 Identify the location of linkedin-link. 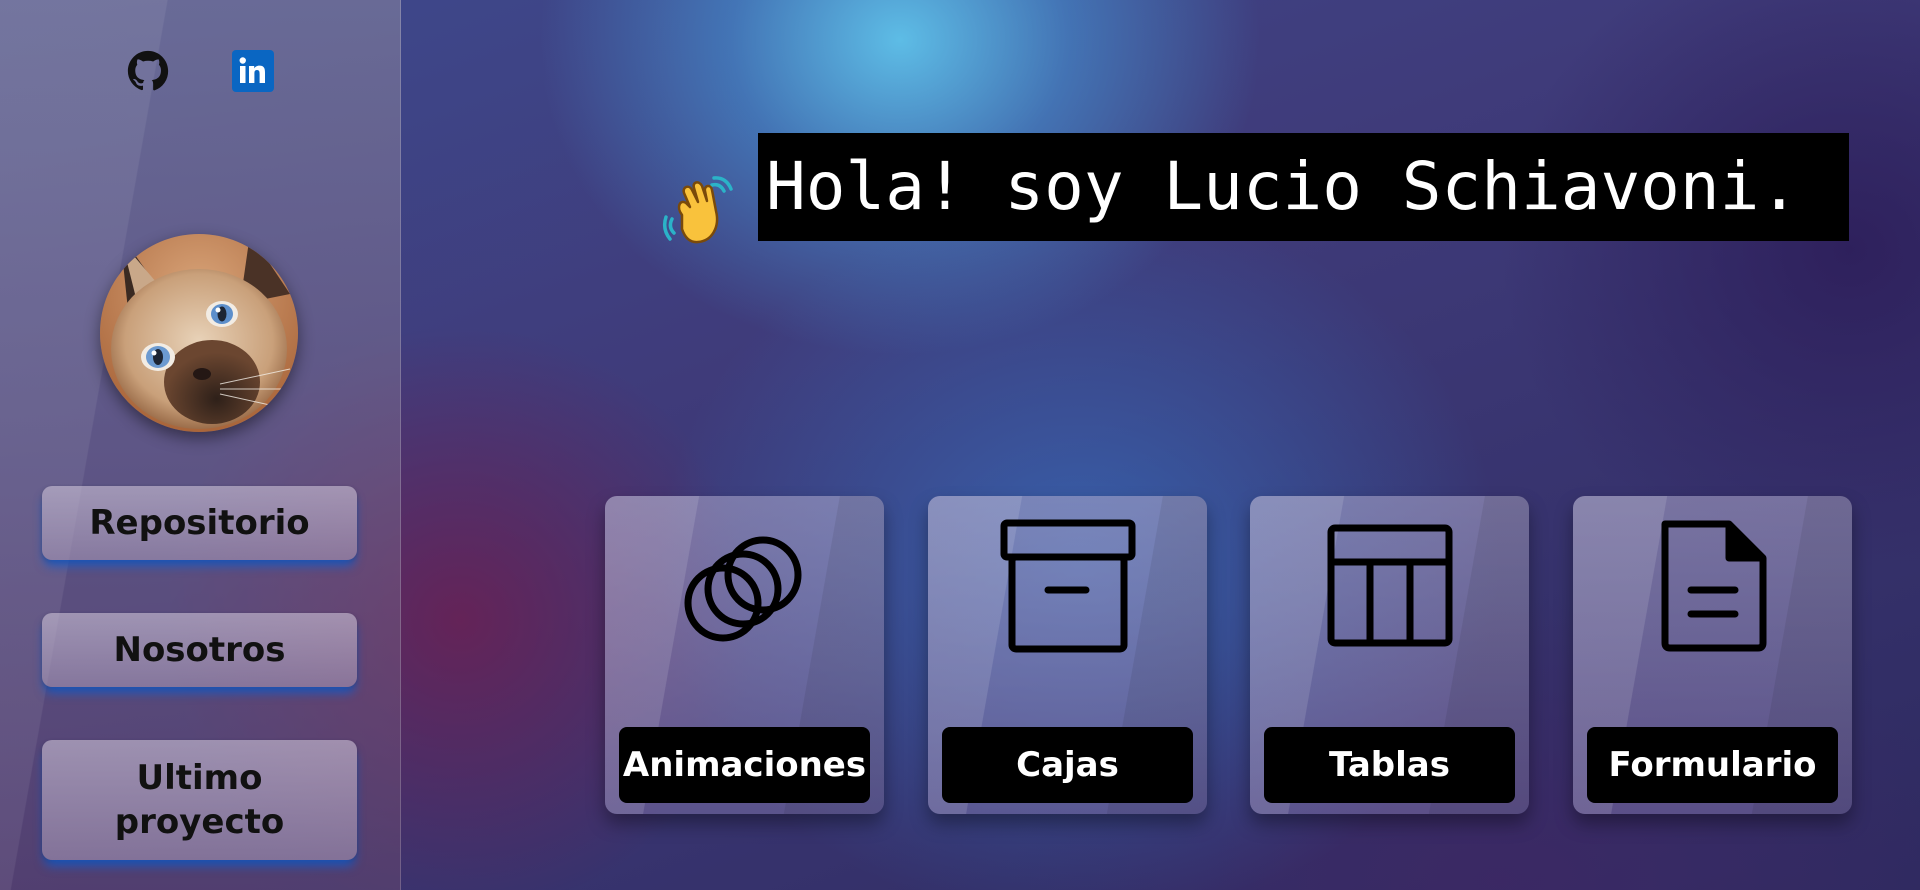
(253, 71).